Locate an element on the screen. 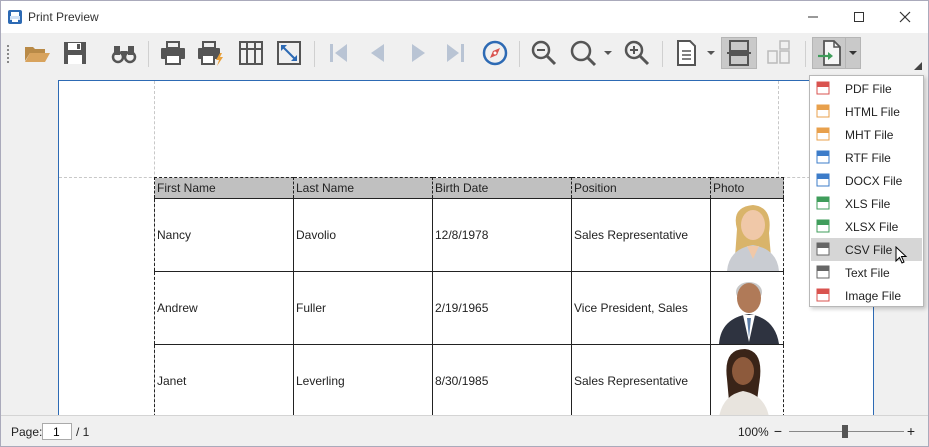  page-layout-button is located at coordinates (686, 53).